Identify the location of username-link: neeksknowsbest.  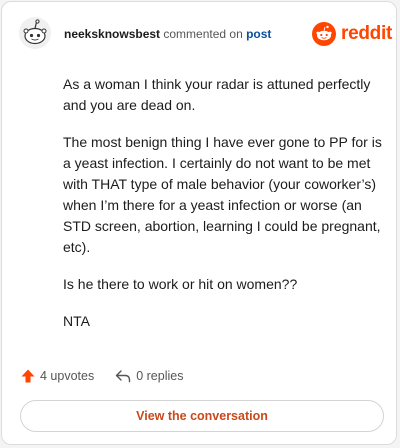
(112, 34).